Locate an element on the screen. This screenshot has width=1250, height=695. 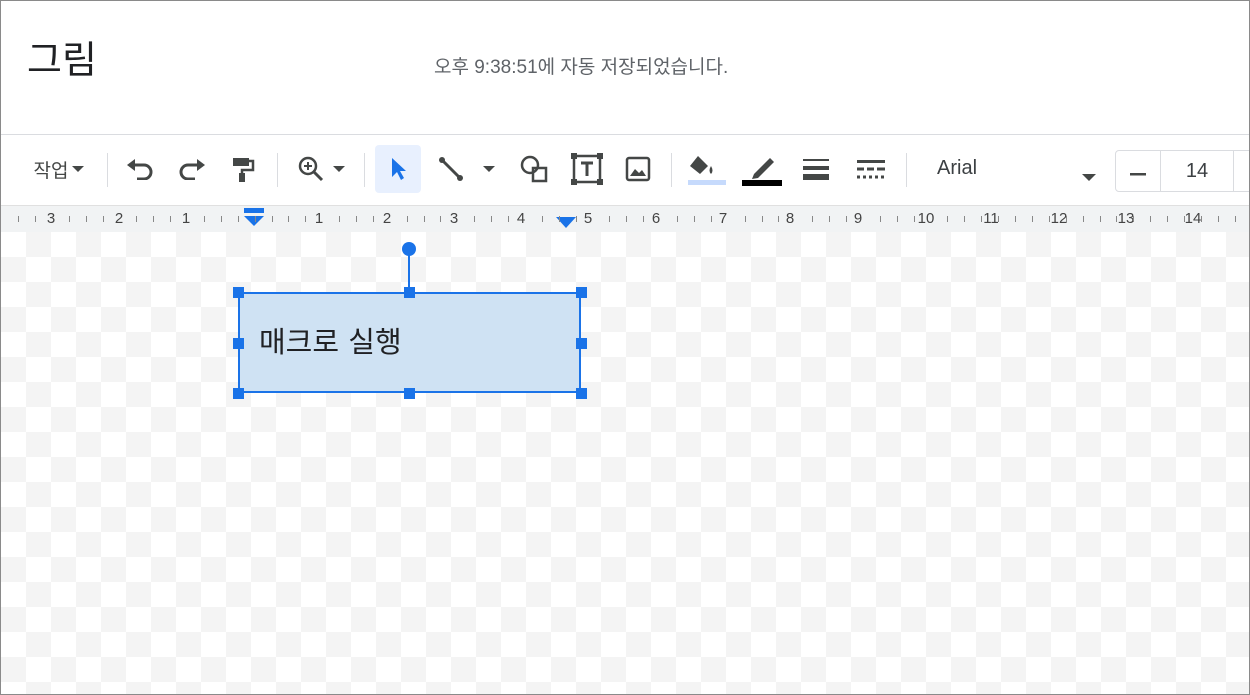
decrease-font-size-button is located at coordinates (1138, 171).